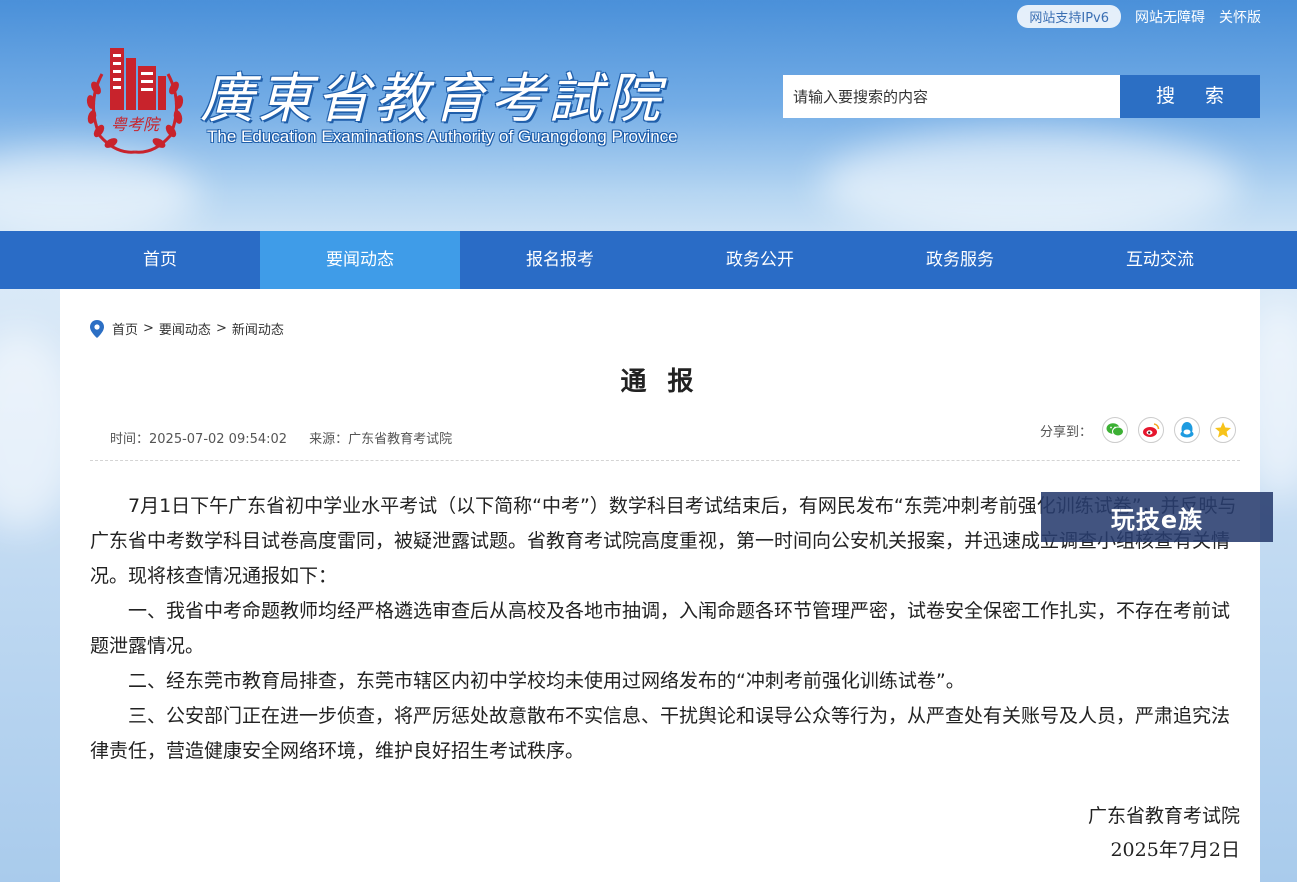 The height and width of the screenshot is (882, 1297). Describe the element at coordinates (1190, 96) in the screenshot. I see `search-button: 搜 索` at that location.